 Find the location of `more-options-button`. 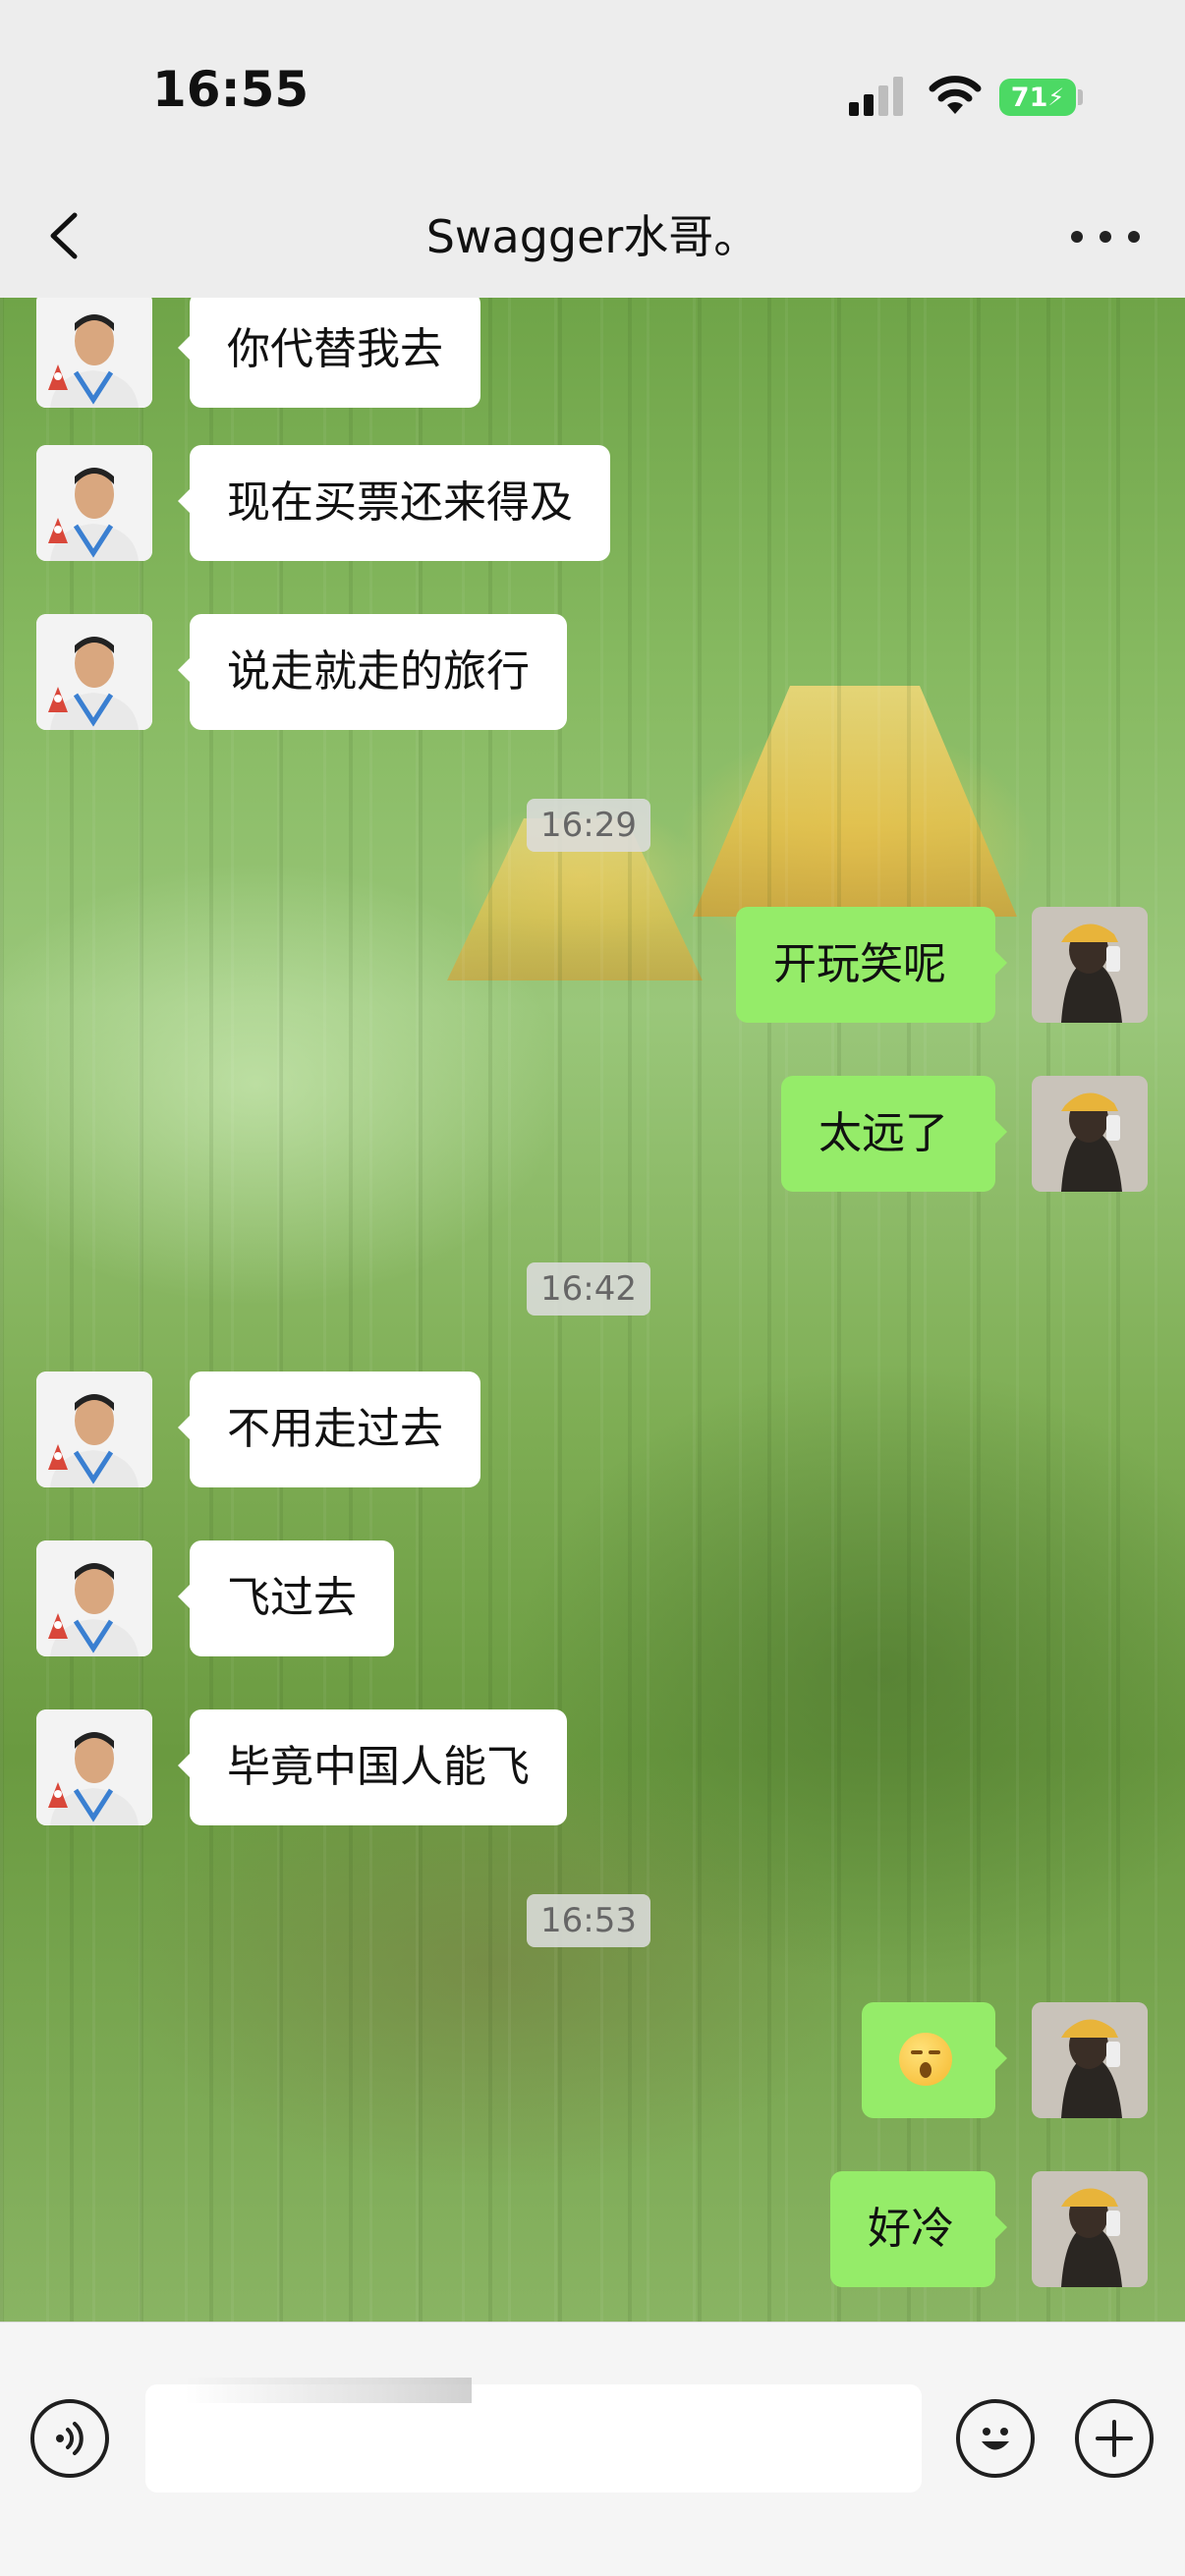

more-options-button is located at coordinates (1106, 237).